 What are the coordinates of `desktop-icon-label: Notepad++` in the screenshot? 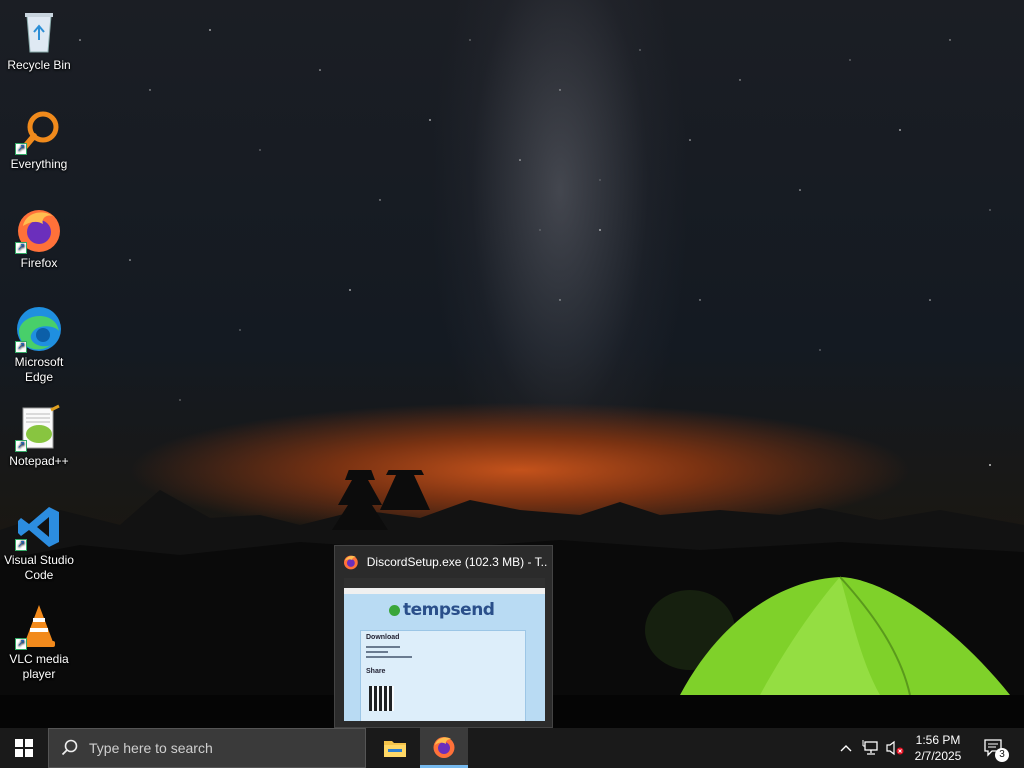 It's located at (39, 461).